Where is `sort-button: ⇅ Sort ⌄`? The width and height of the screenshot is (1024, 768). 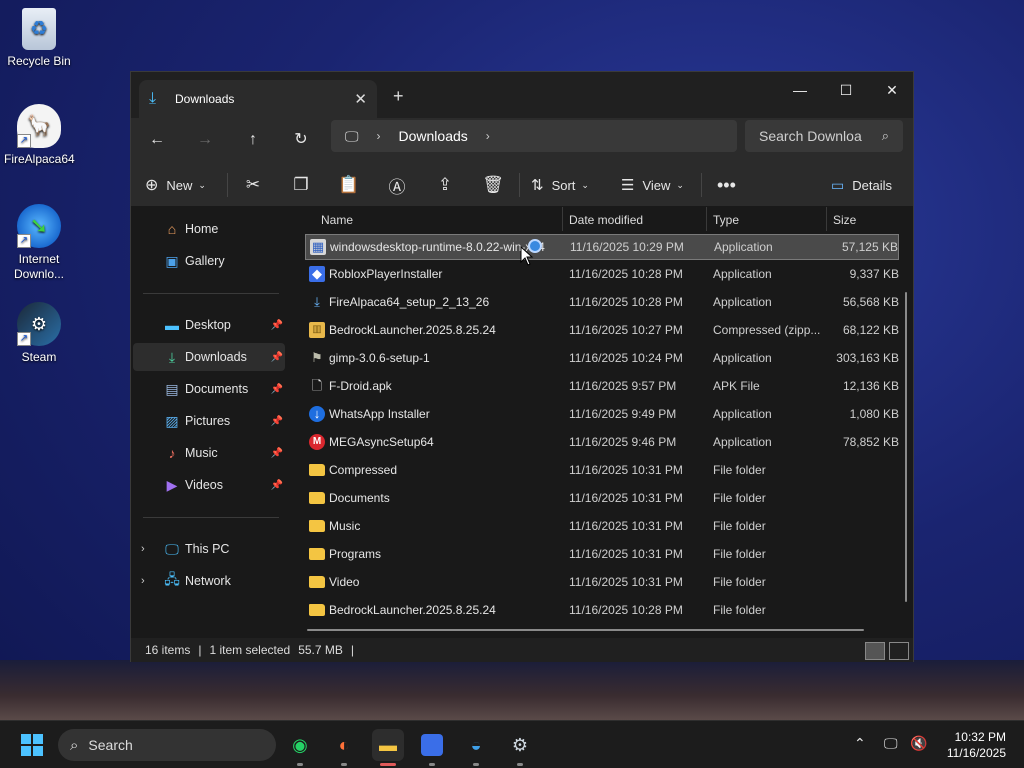
sort-button: ⇅ Sort ⌄ is located at coordinates (560, 185).